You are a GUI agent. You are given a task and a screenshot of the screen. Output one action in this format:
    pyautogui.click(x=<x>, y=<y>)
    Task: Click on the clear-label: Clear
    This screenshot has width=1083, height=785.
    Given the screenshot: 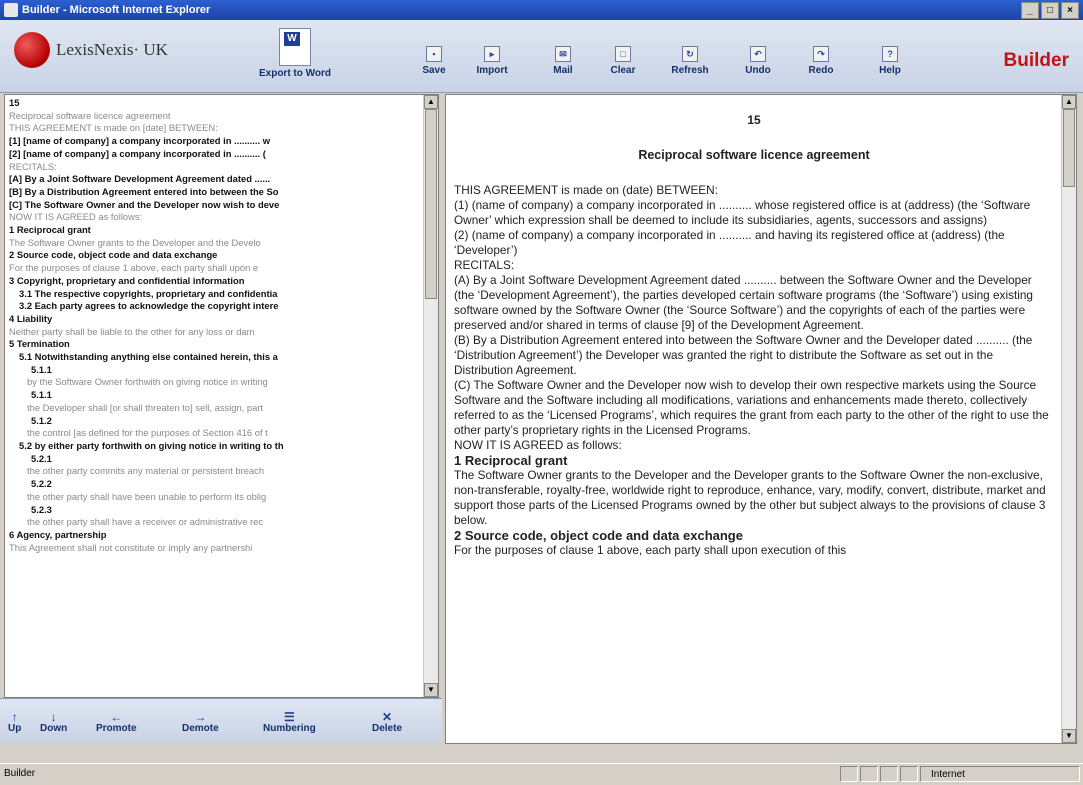 What is the action you would take?
    pyautogui.click(x=623, y=70)
    